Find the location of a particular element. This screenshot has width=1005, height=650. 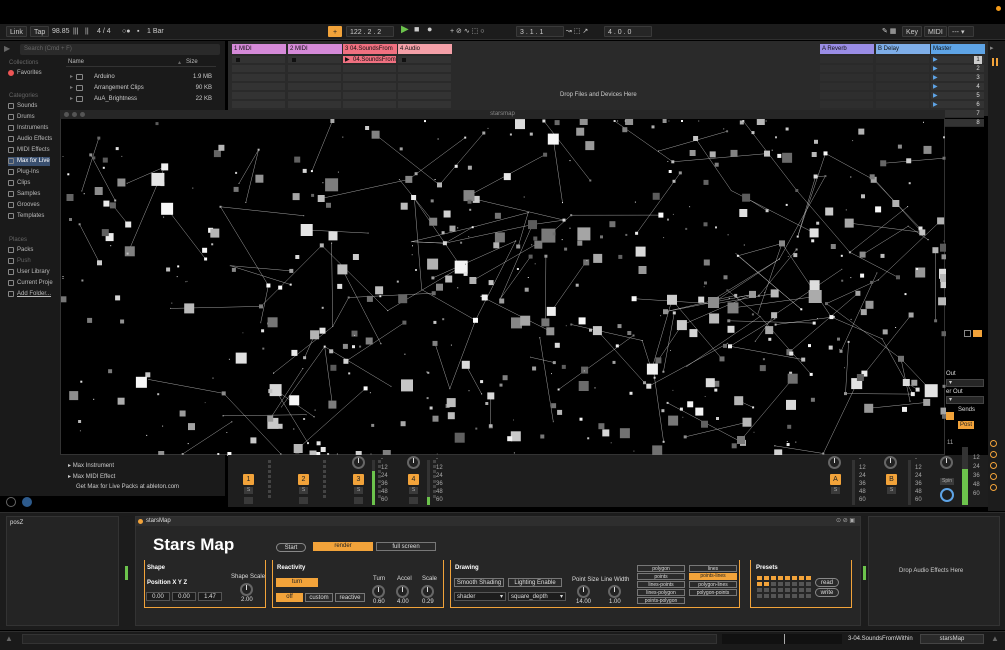

max-packs-link: Get Max for Live Packs at ableton.com is located at coordinates (127, 487).